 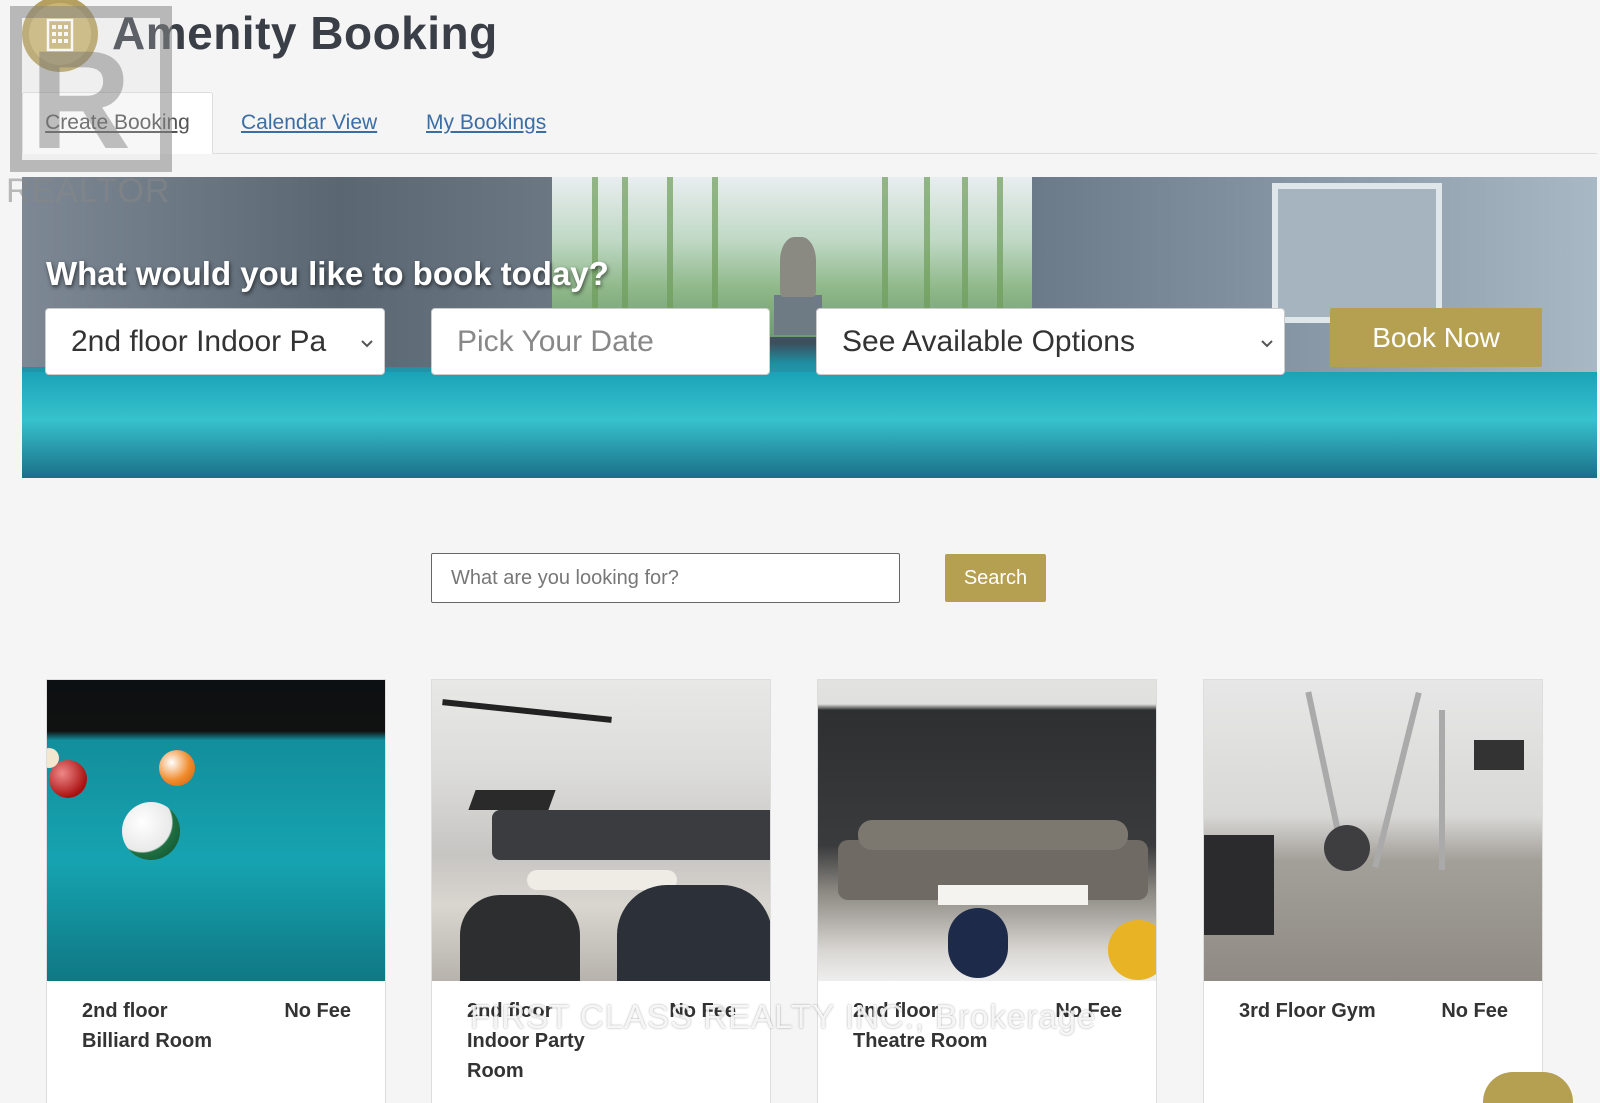 I want to click on gym-image, so click(x=1373, y=830).